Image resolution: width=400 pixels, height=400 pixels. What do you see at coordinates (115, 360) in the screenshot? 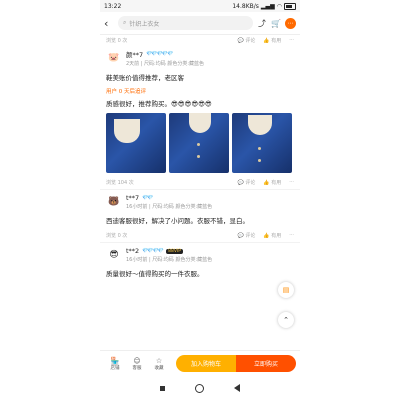
I see `shop-icon: 🏪` at bounding box center [115, 360].